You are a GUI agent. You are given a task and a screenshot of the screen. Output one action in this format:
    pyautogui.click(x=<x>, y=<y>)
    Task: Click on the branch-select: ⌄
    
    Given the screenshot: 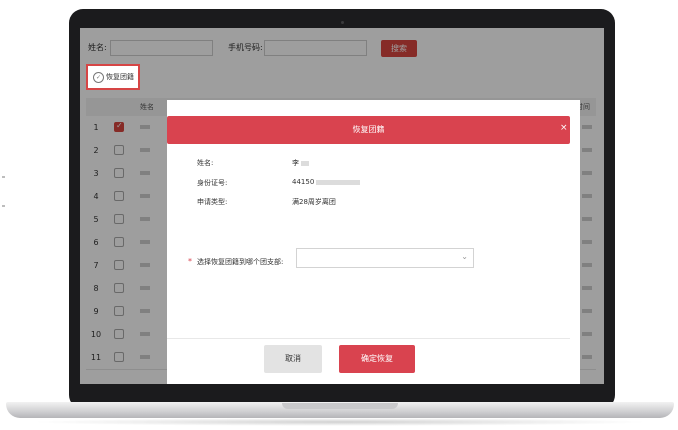 What is the action you would take?
    pyautogui.click(x=385, y=258)
    